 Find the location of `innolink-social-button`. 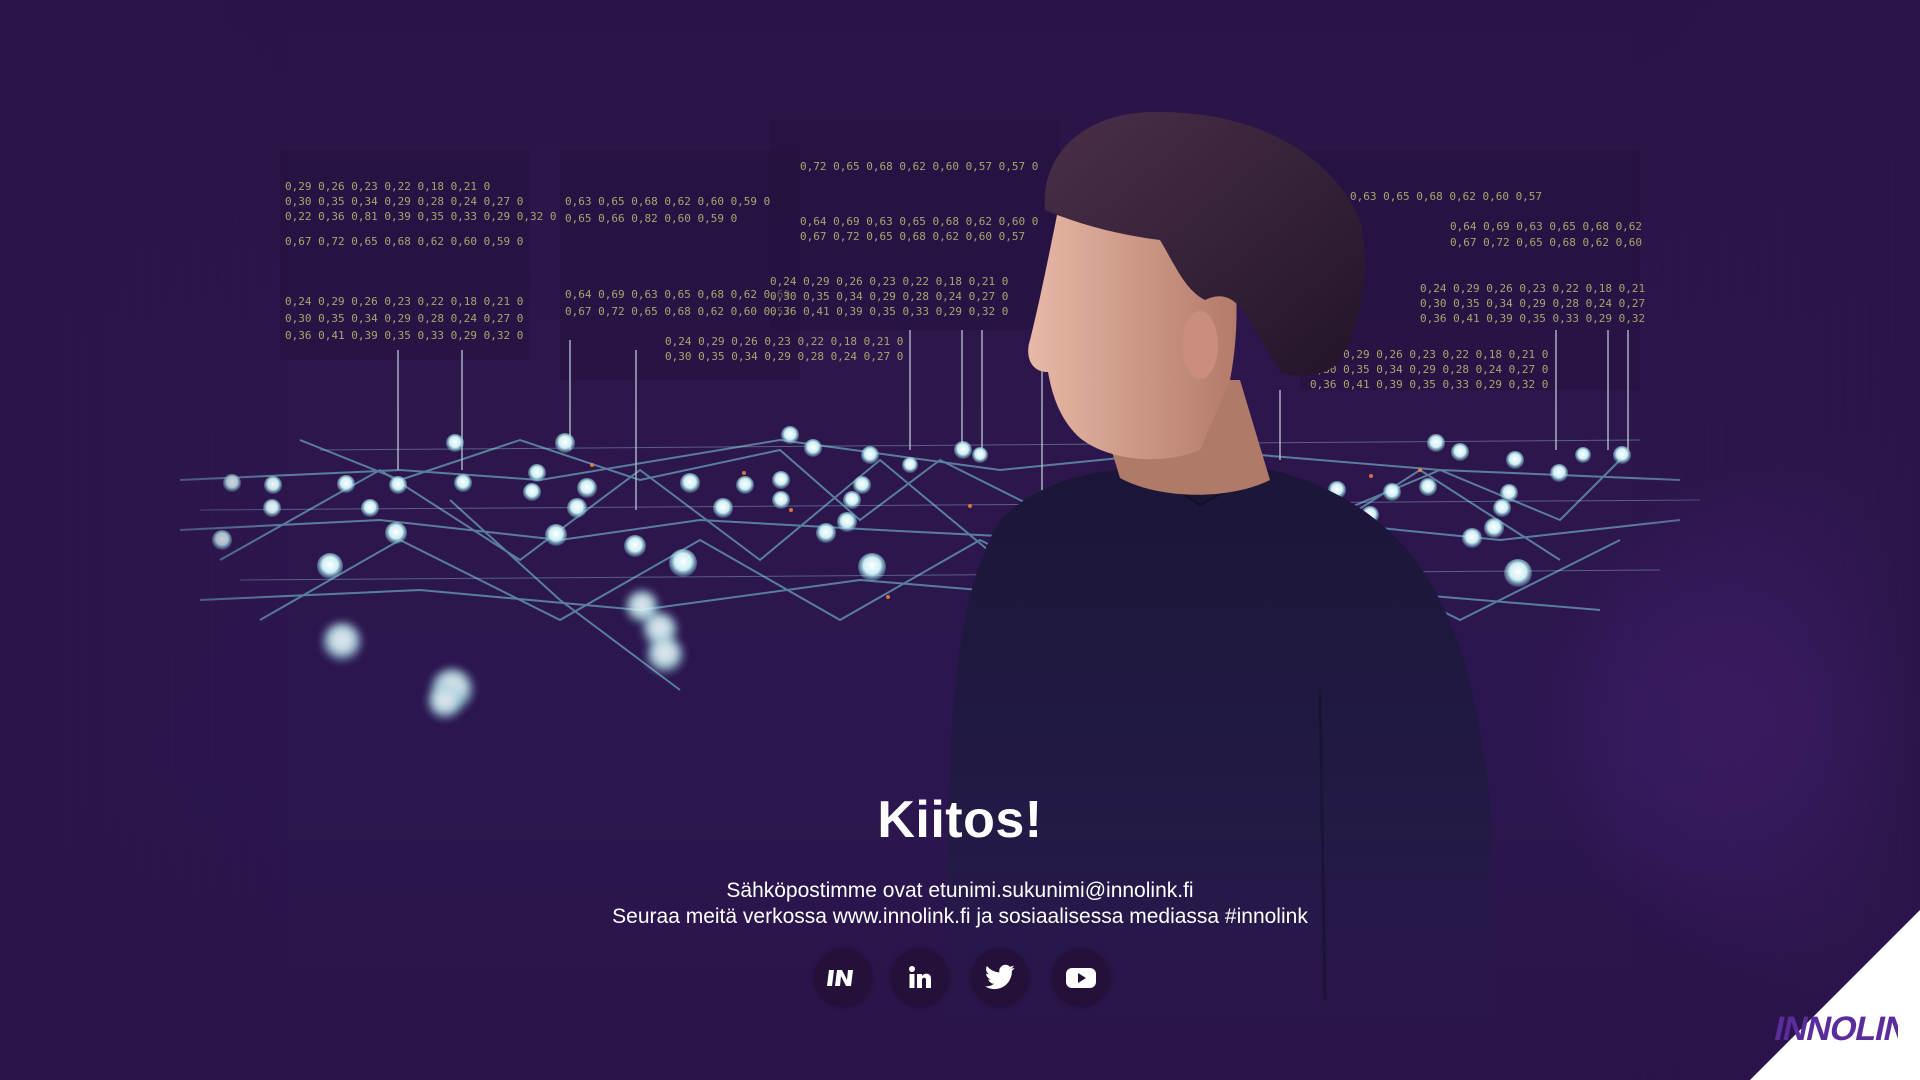

innolink-social-button is located at coordinates (843, 978).